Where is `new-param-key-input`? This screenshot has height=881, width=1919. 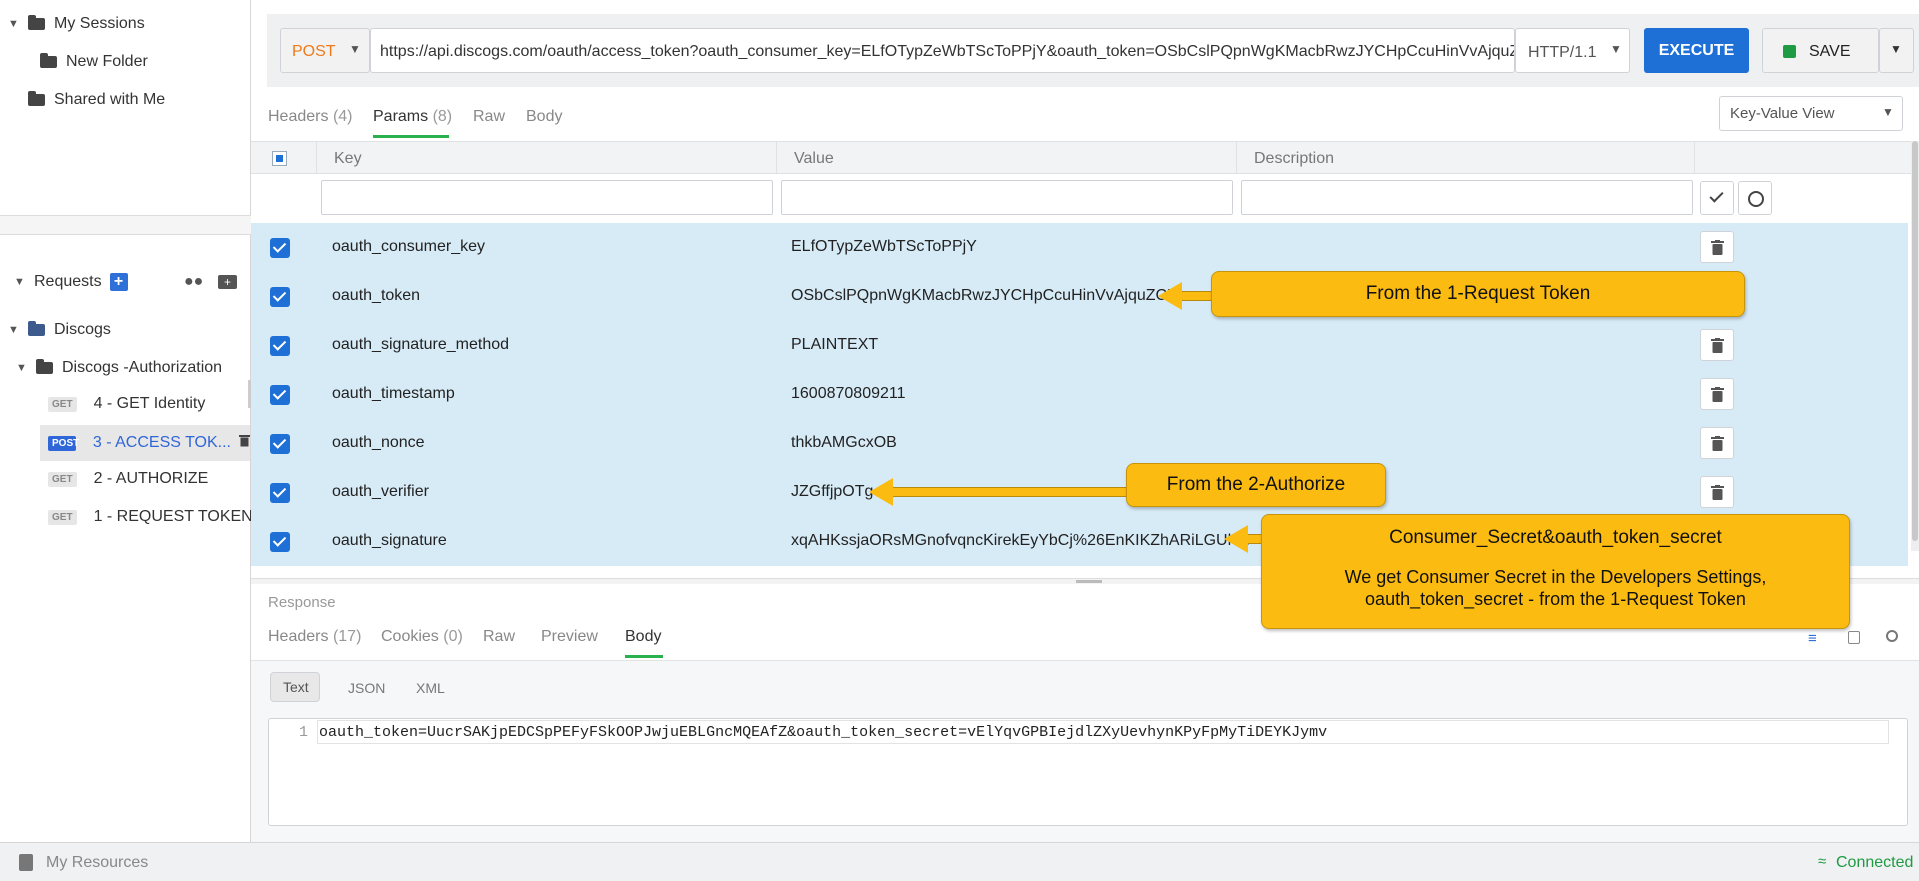
new-param-key-input is located at coordinates (547, 197).